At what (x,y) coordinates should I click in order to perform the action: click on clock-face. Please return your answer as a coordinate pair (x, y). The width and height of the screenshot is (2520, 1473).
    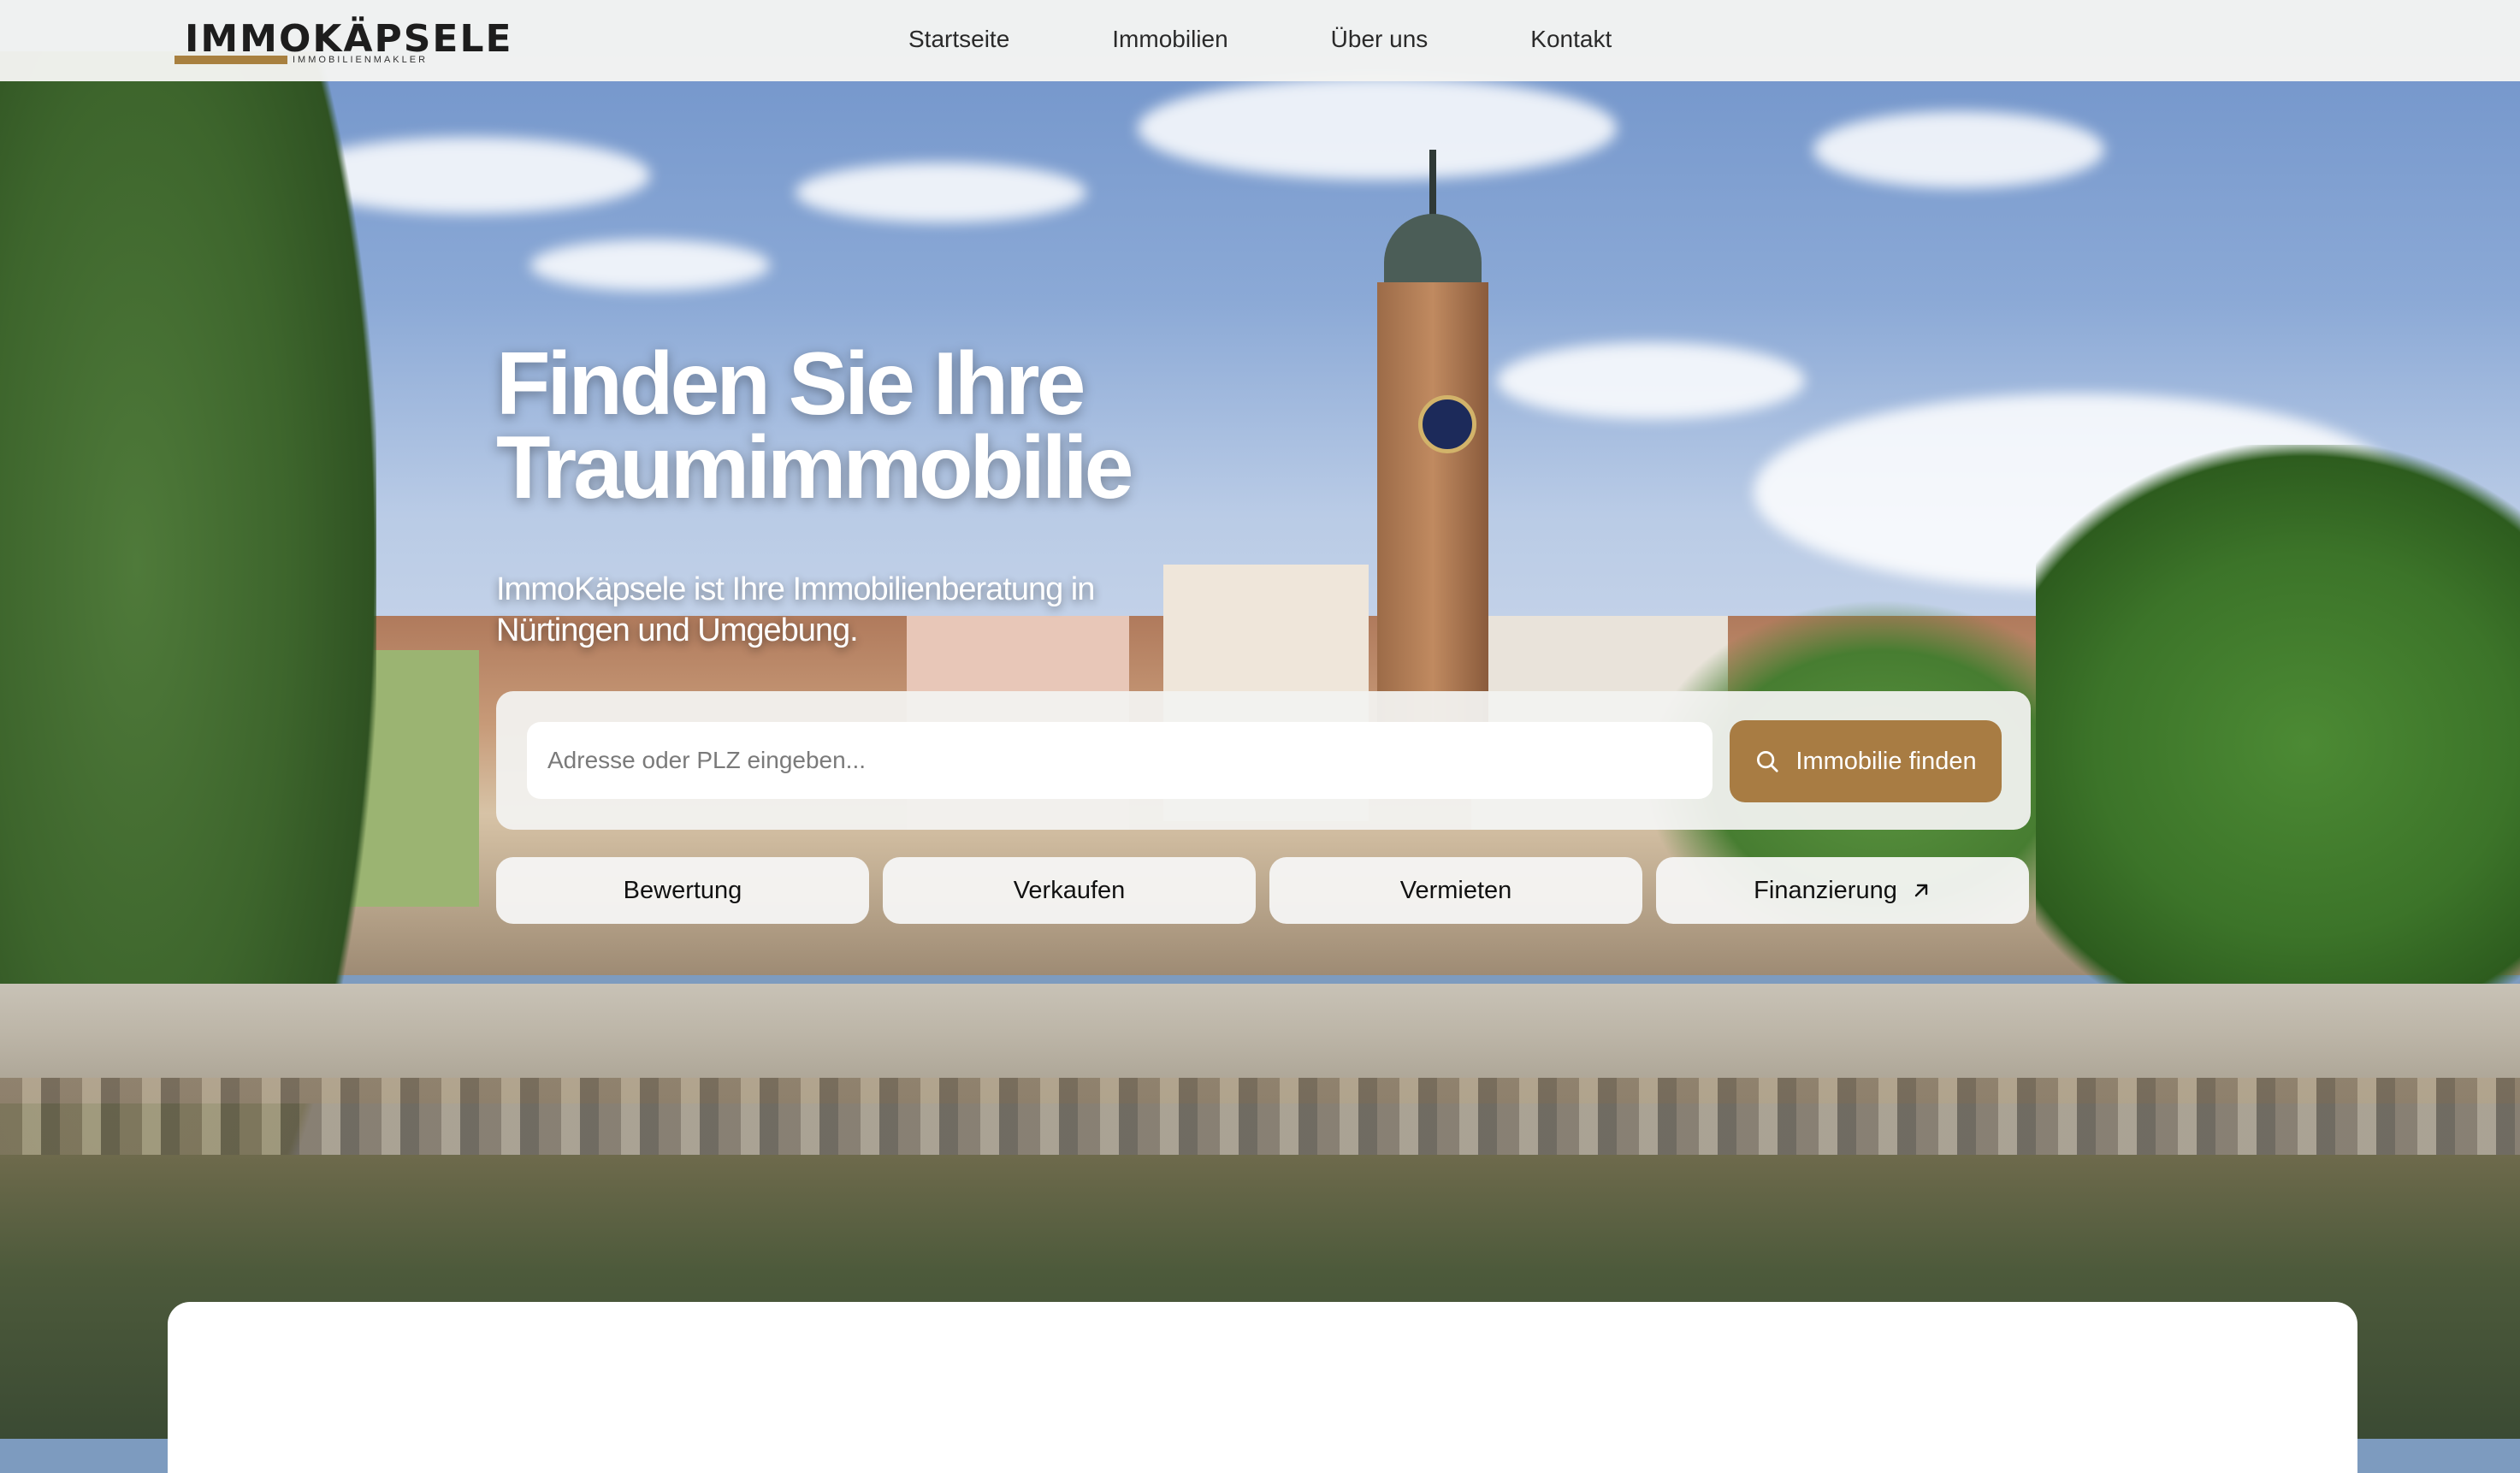
    Looking at the image, I should click on (1447, 424).